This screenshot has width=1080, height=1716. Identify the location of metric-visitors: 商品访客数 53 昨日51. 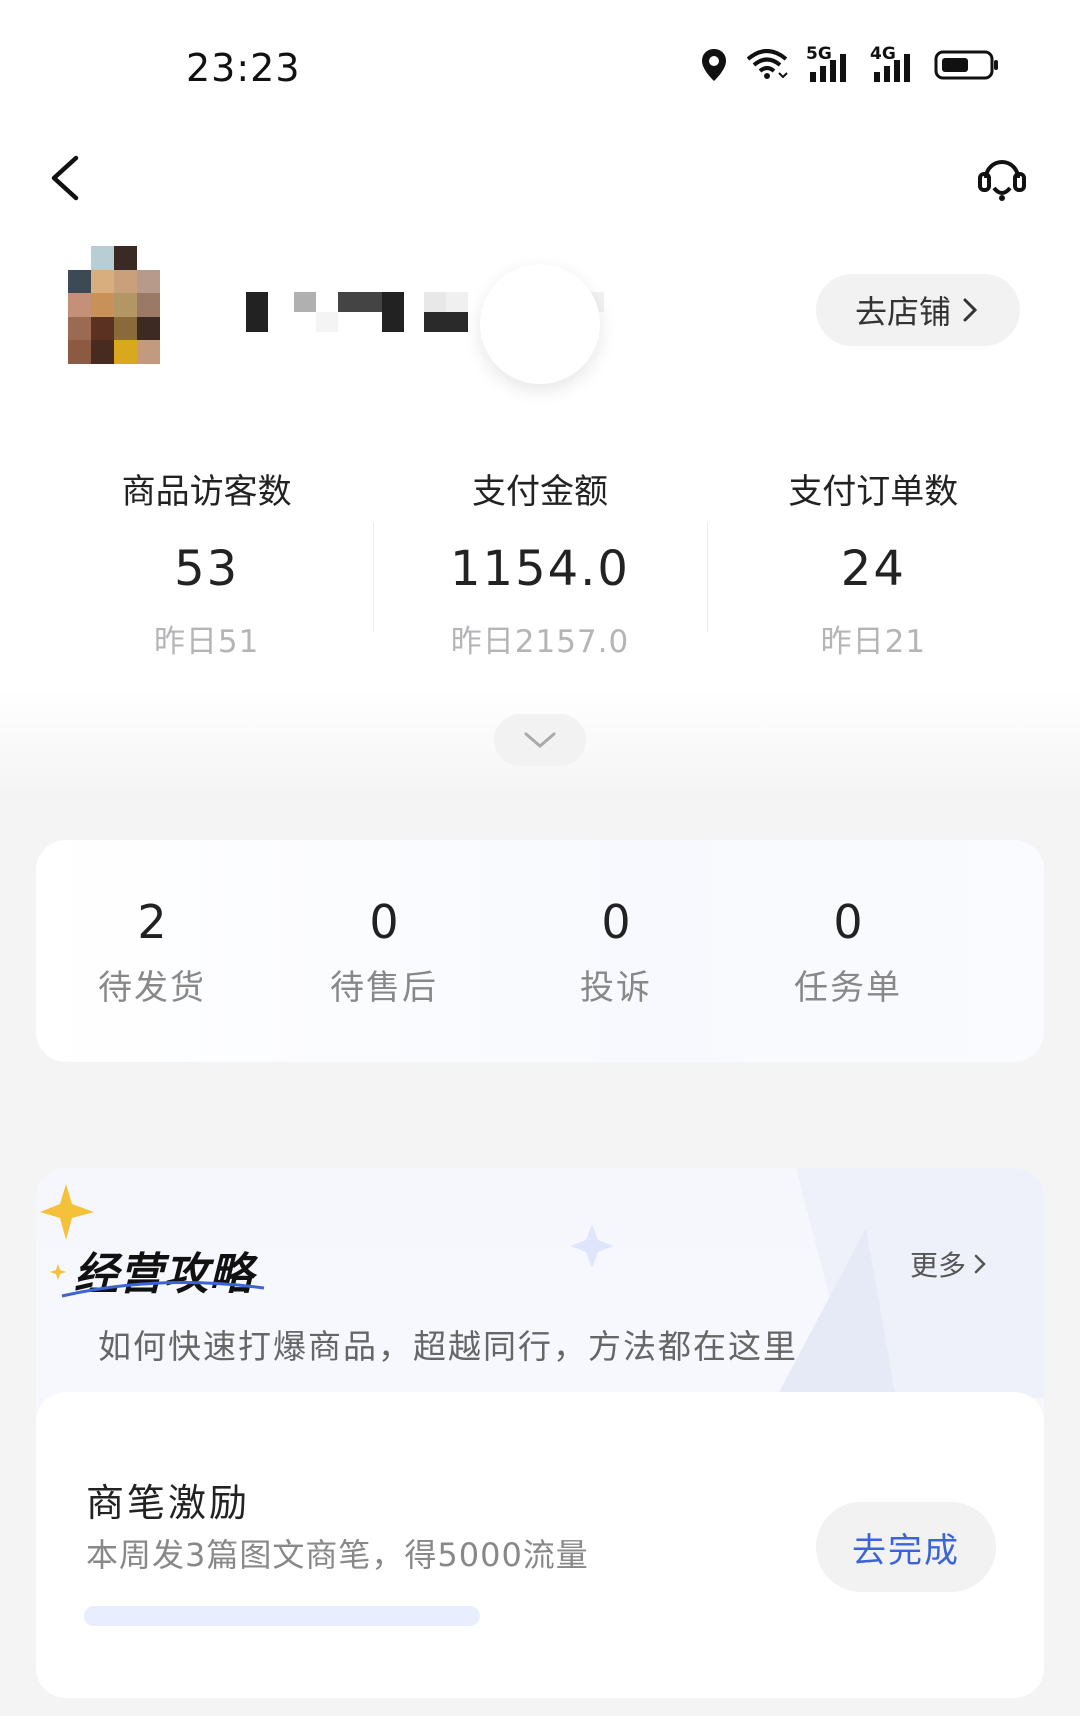
(206, 560).